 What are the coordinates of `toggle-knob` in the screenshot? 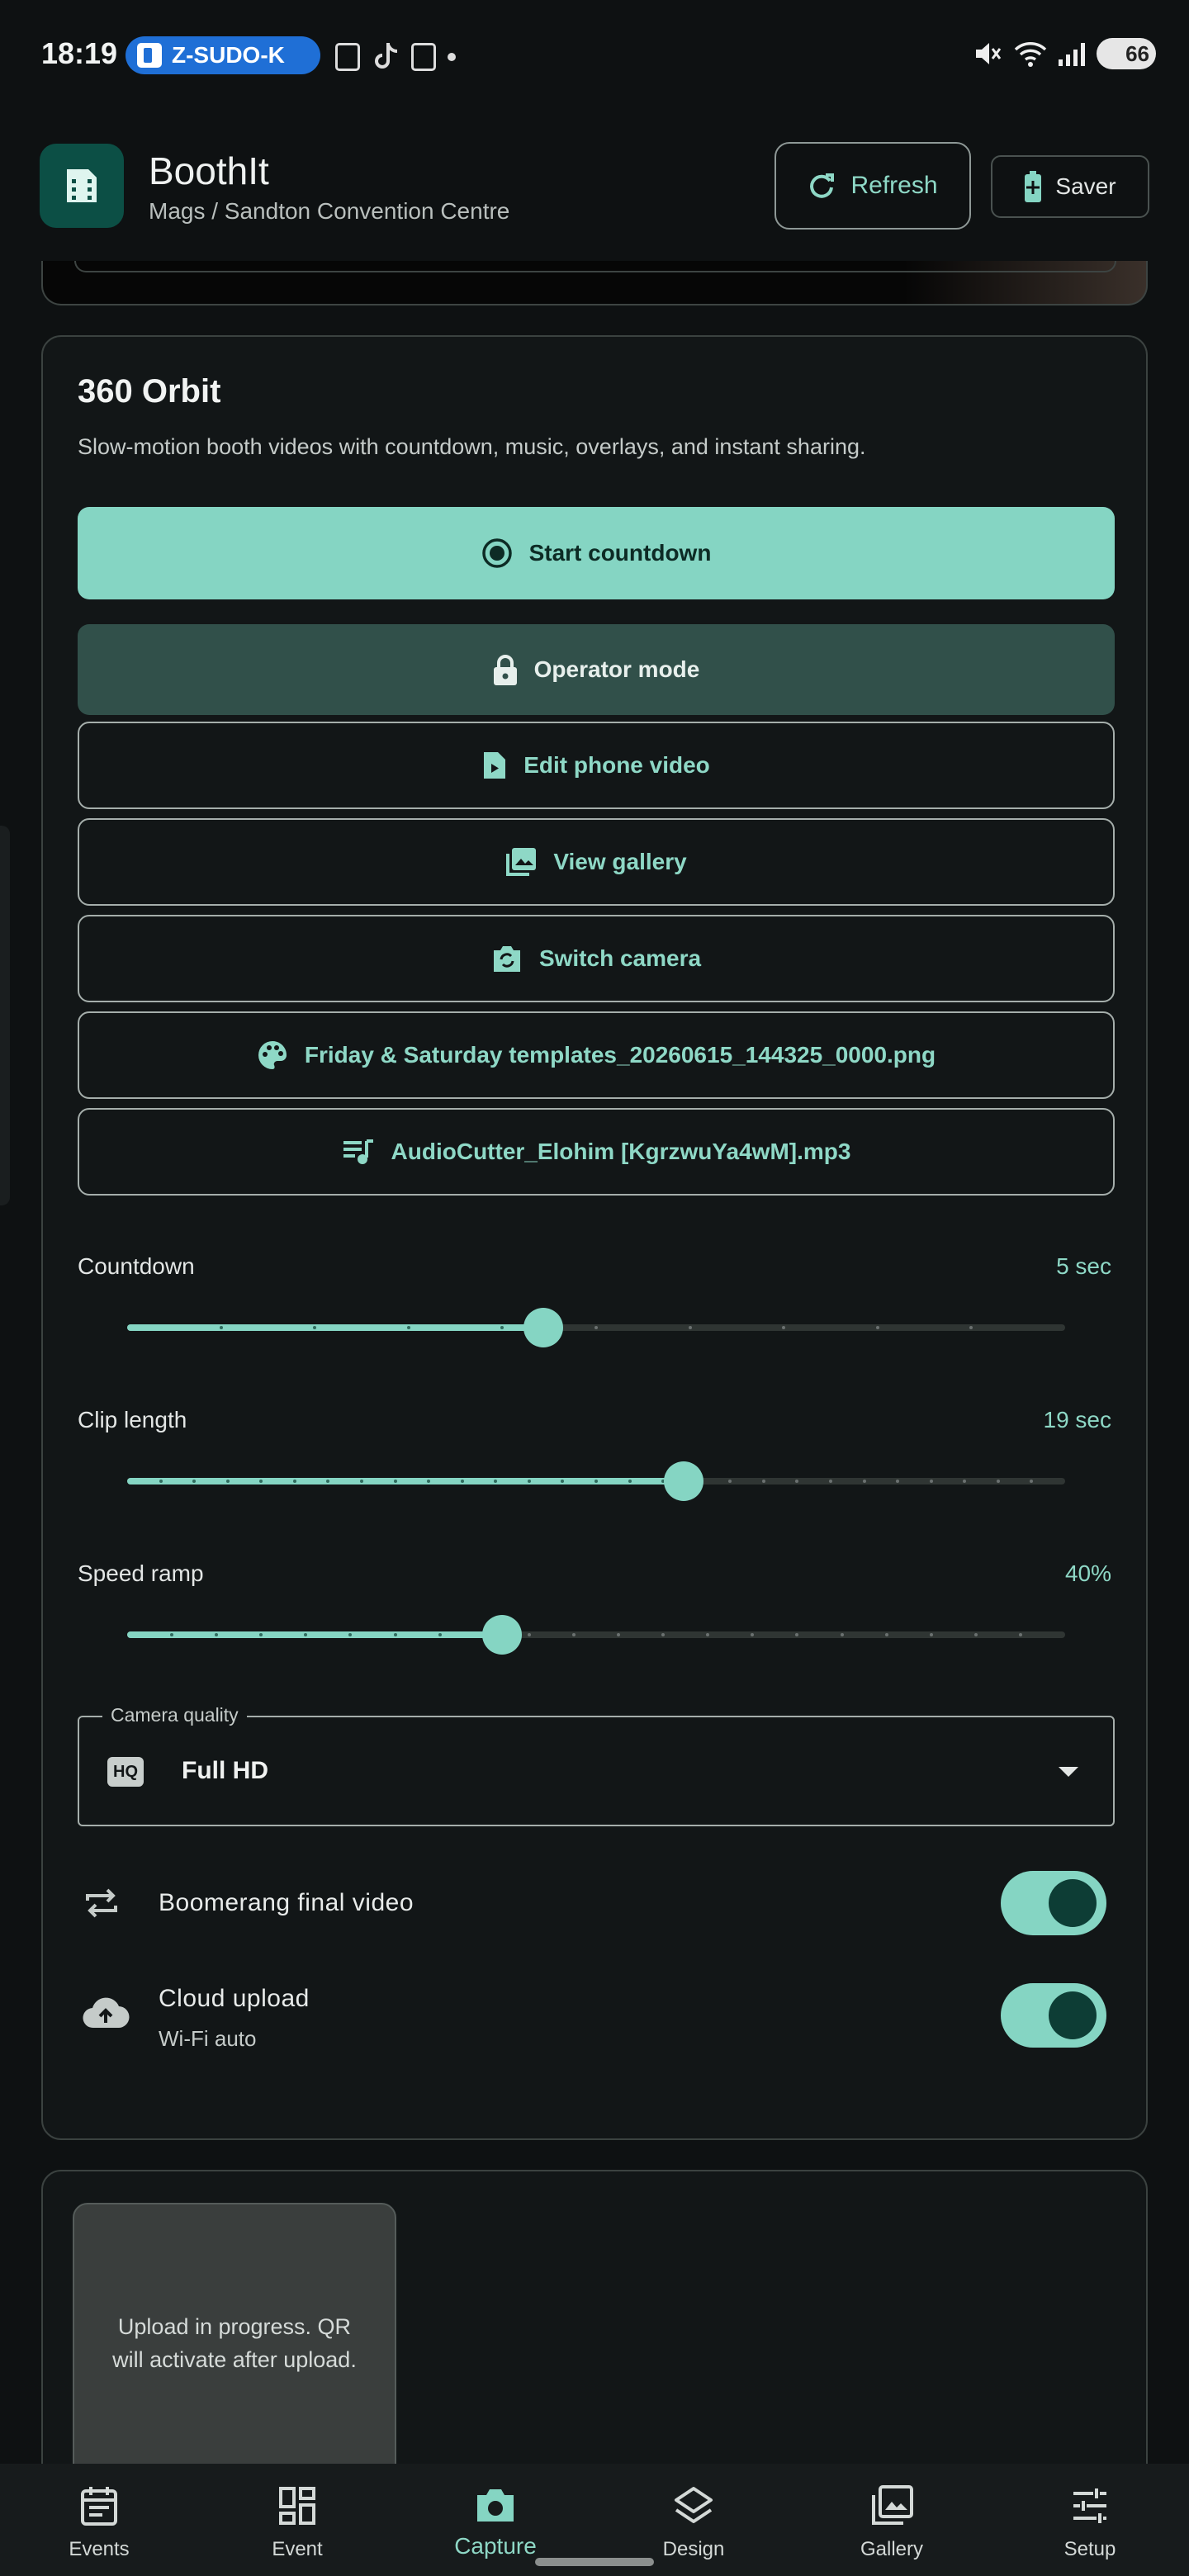 It's located at (1073, 2015).